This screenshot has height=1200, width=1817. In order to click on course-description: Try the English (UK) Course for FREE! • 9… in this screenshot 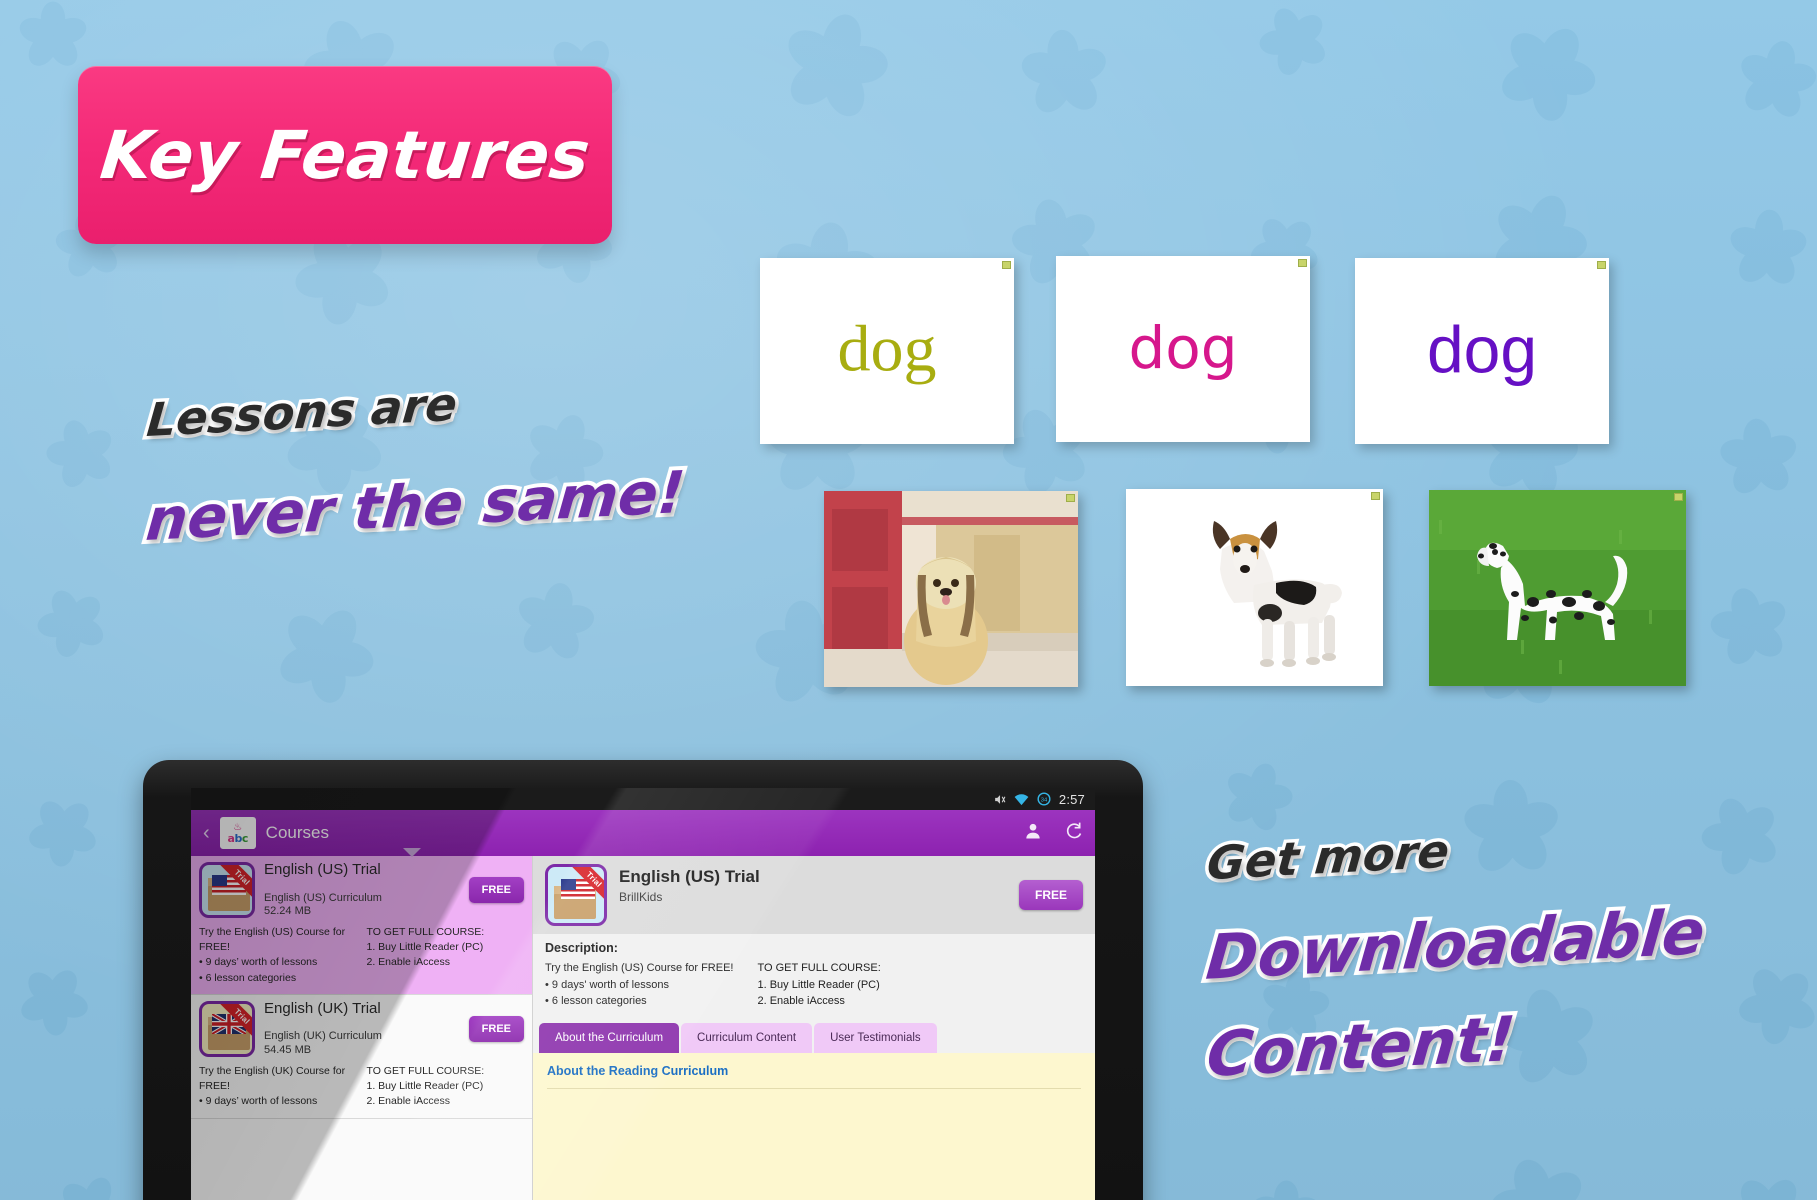, I will do `click(361, 1087)`.